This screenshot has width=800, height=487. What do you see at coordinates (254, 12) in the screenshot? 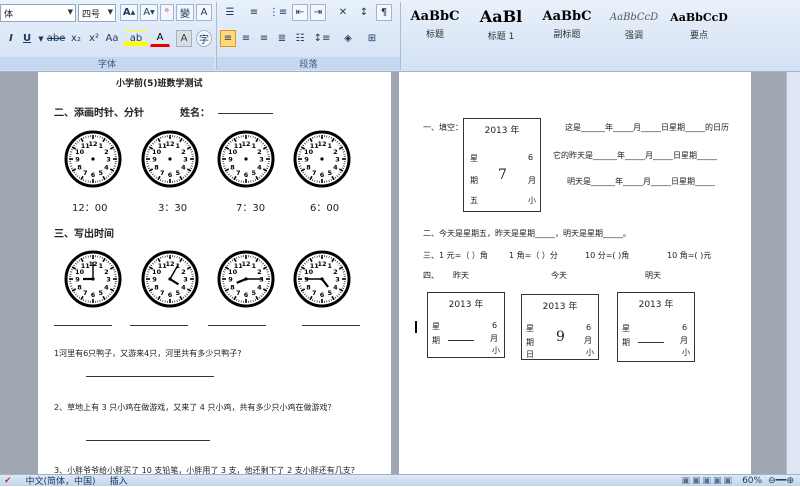
I see `numbering-icon: ≡` at bounding box center [254, 12].